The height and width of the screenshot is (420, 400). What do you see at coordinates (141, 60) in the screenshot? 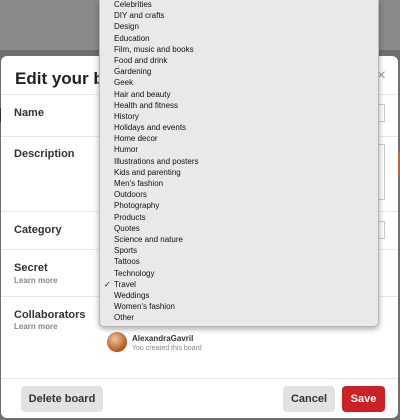
I see `category-option-label: Food and drink` at bounding box center [141, 60].